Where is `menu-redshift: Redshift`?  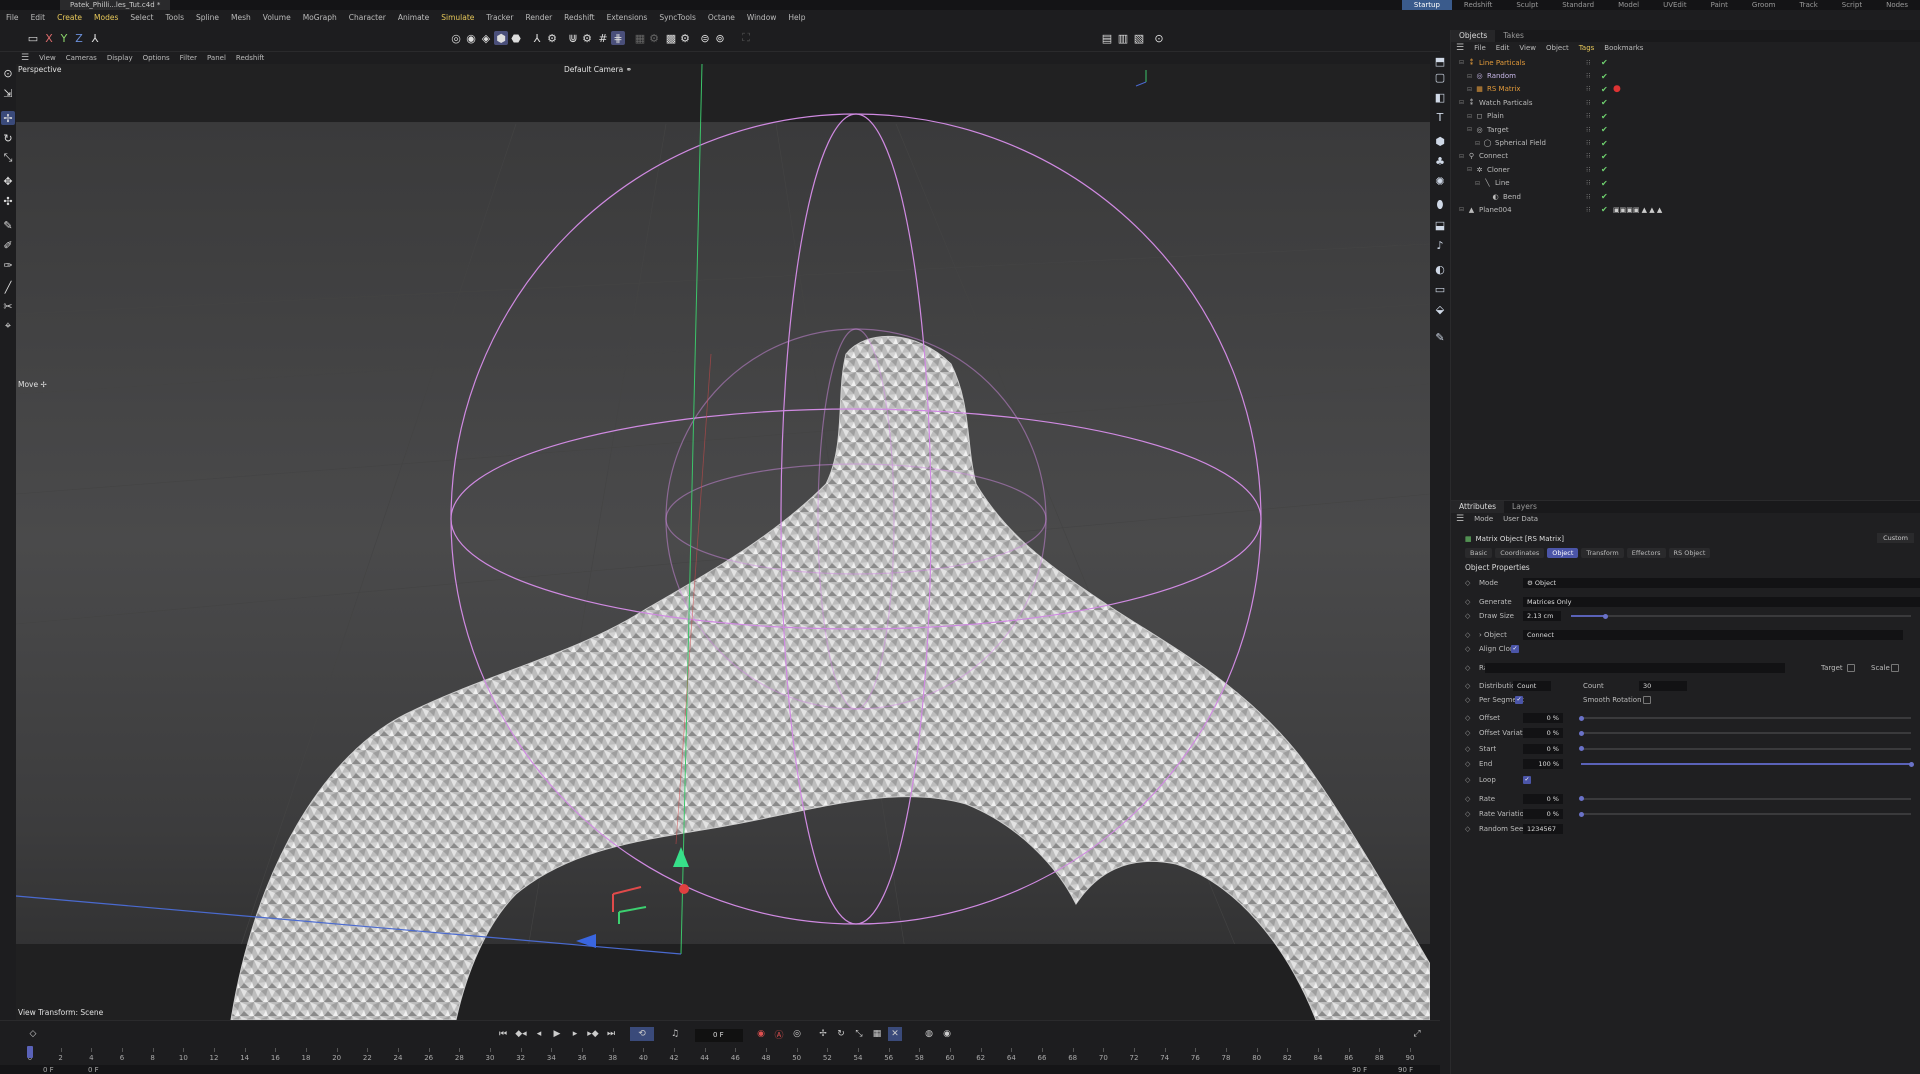
menu-redshift: Redshift is located at coordinates (579, 17).